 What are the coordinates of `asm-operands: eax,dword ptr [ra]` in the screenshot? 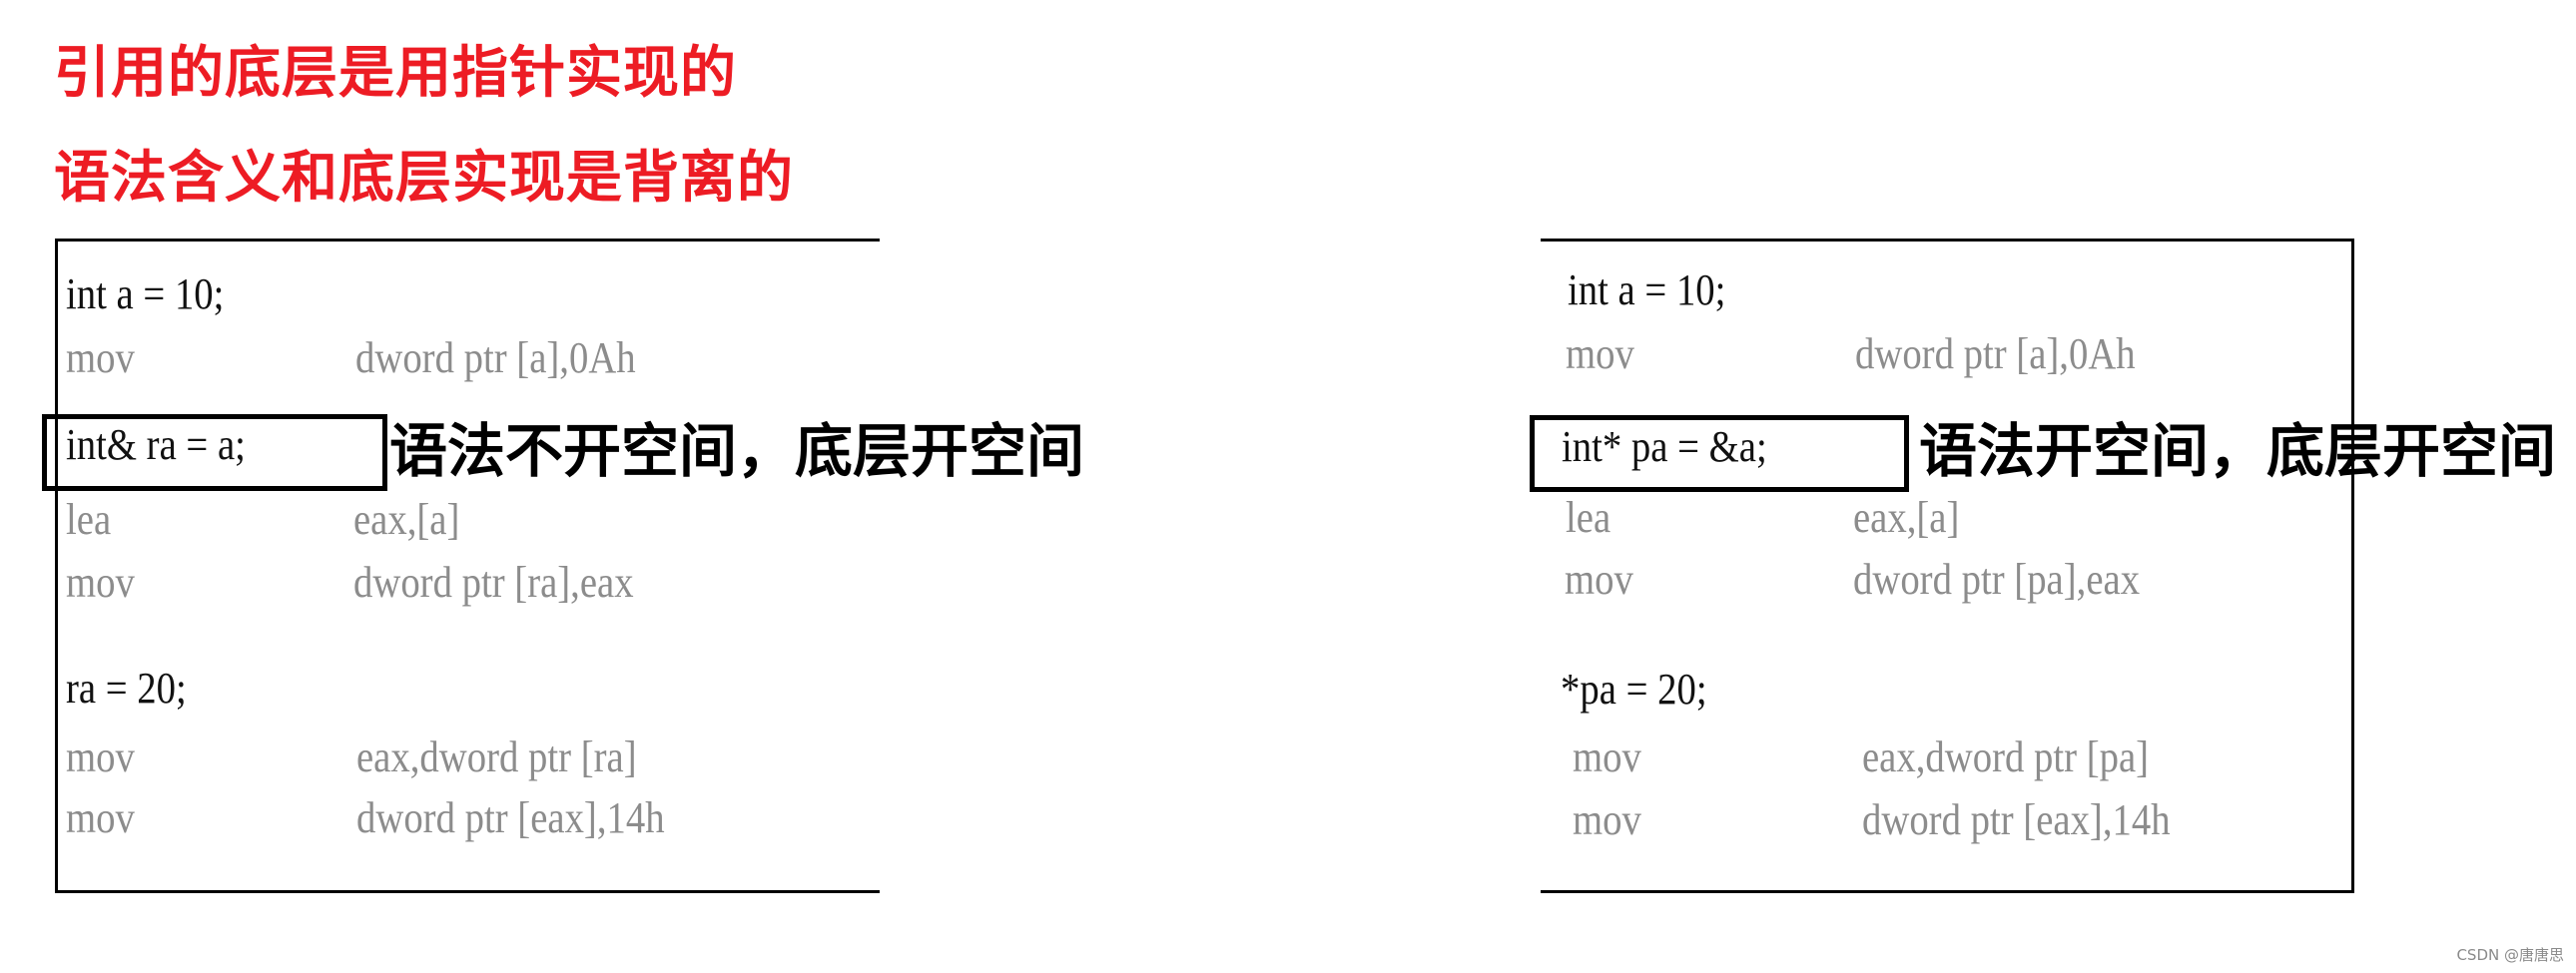 It's located at (496, 756).